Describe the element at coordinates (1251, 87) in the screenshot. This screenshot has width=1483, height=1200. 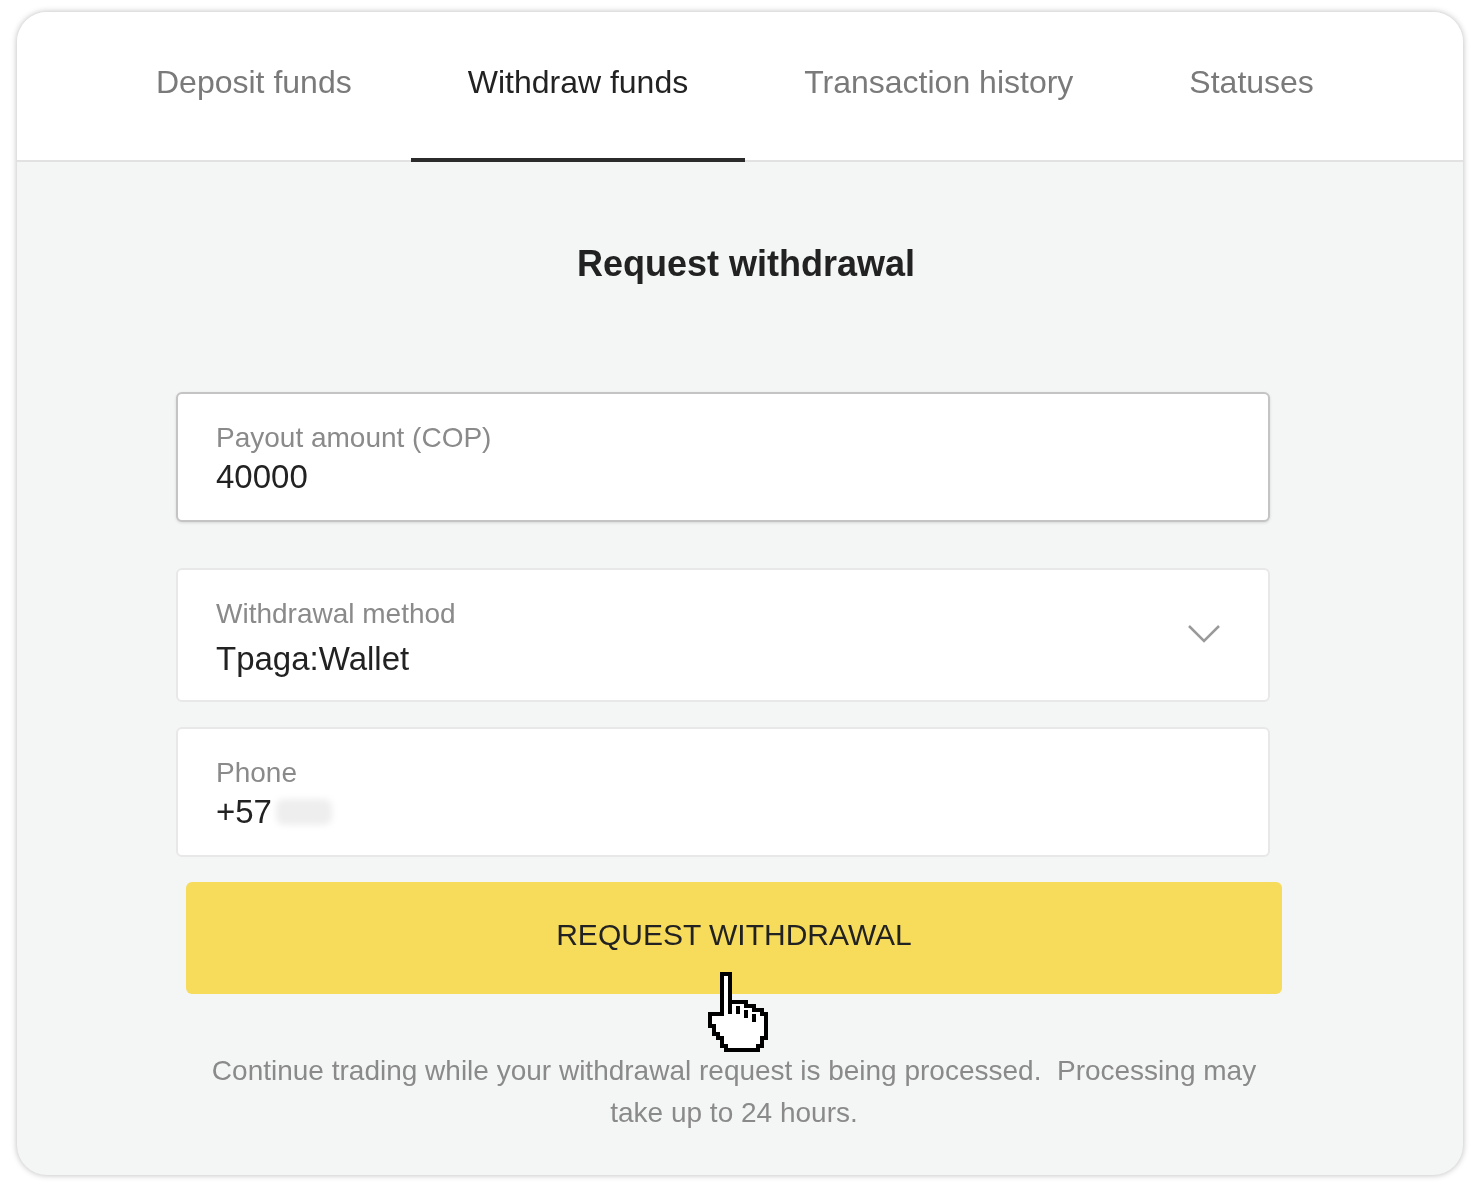
I see `tab: Statuses` at that location.